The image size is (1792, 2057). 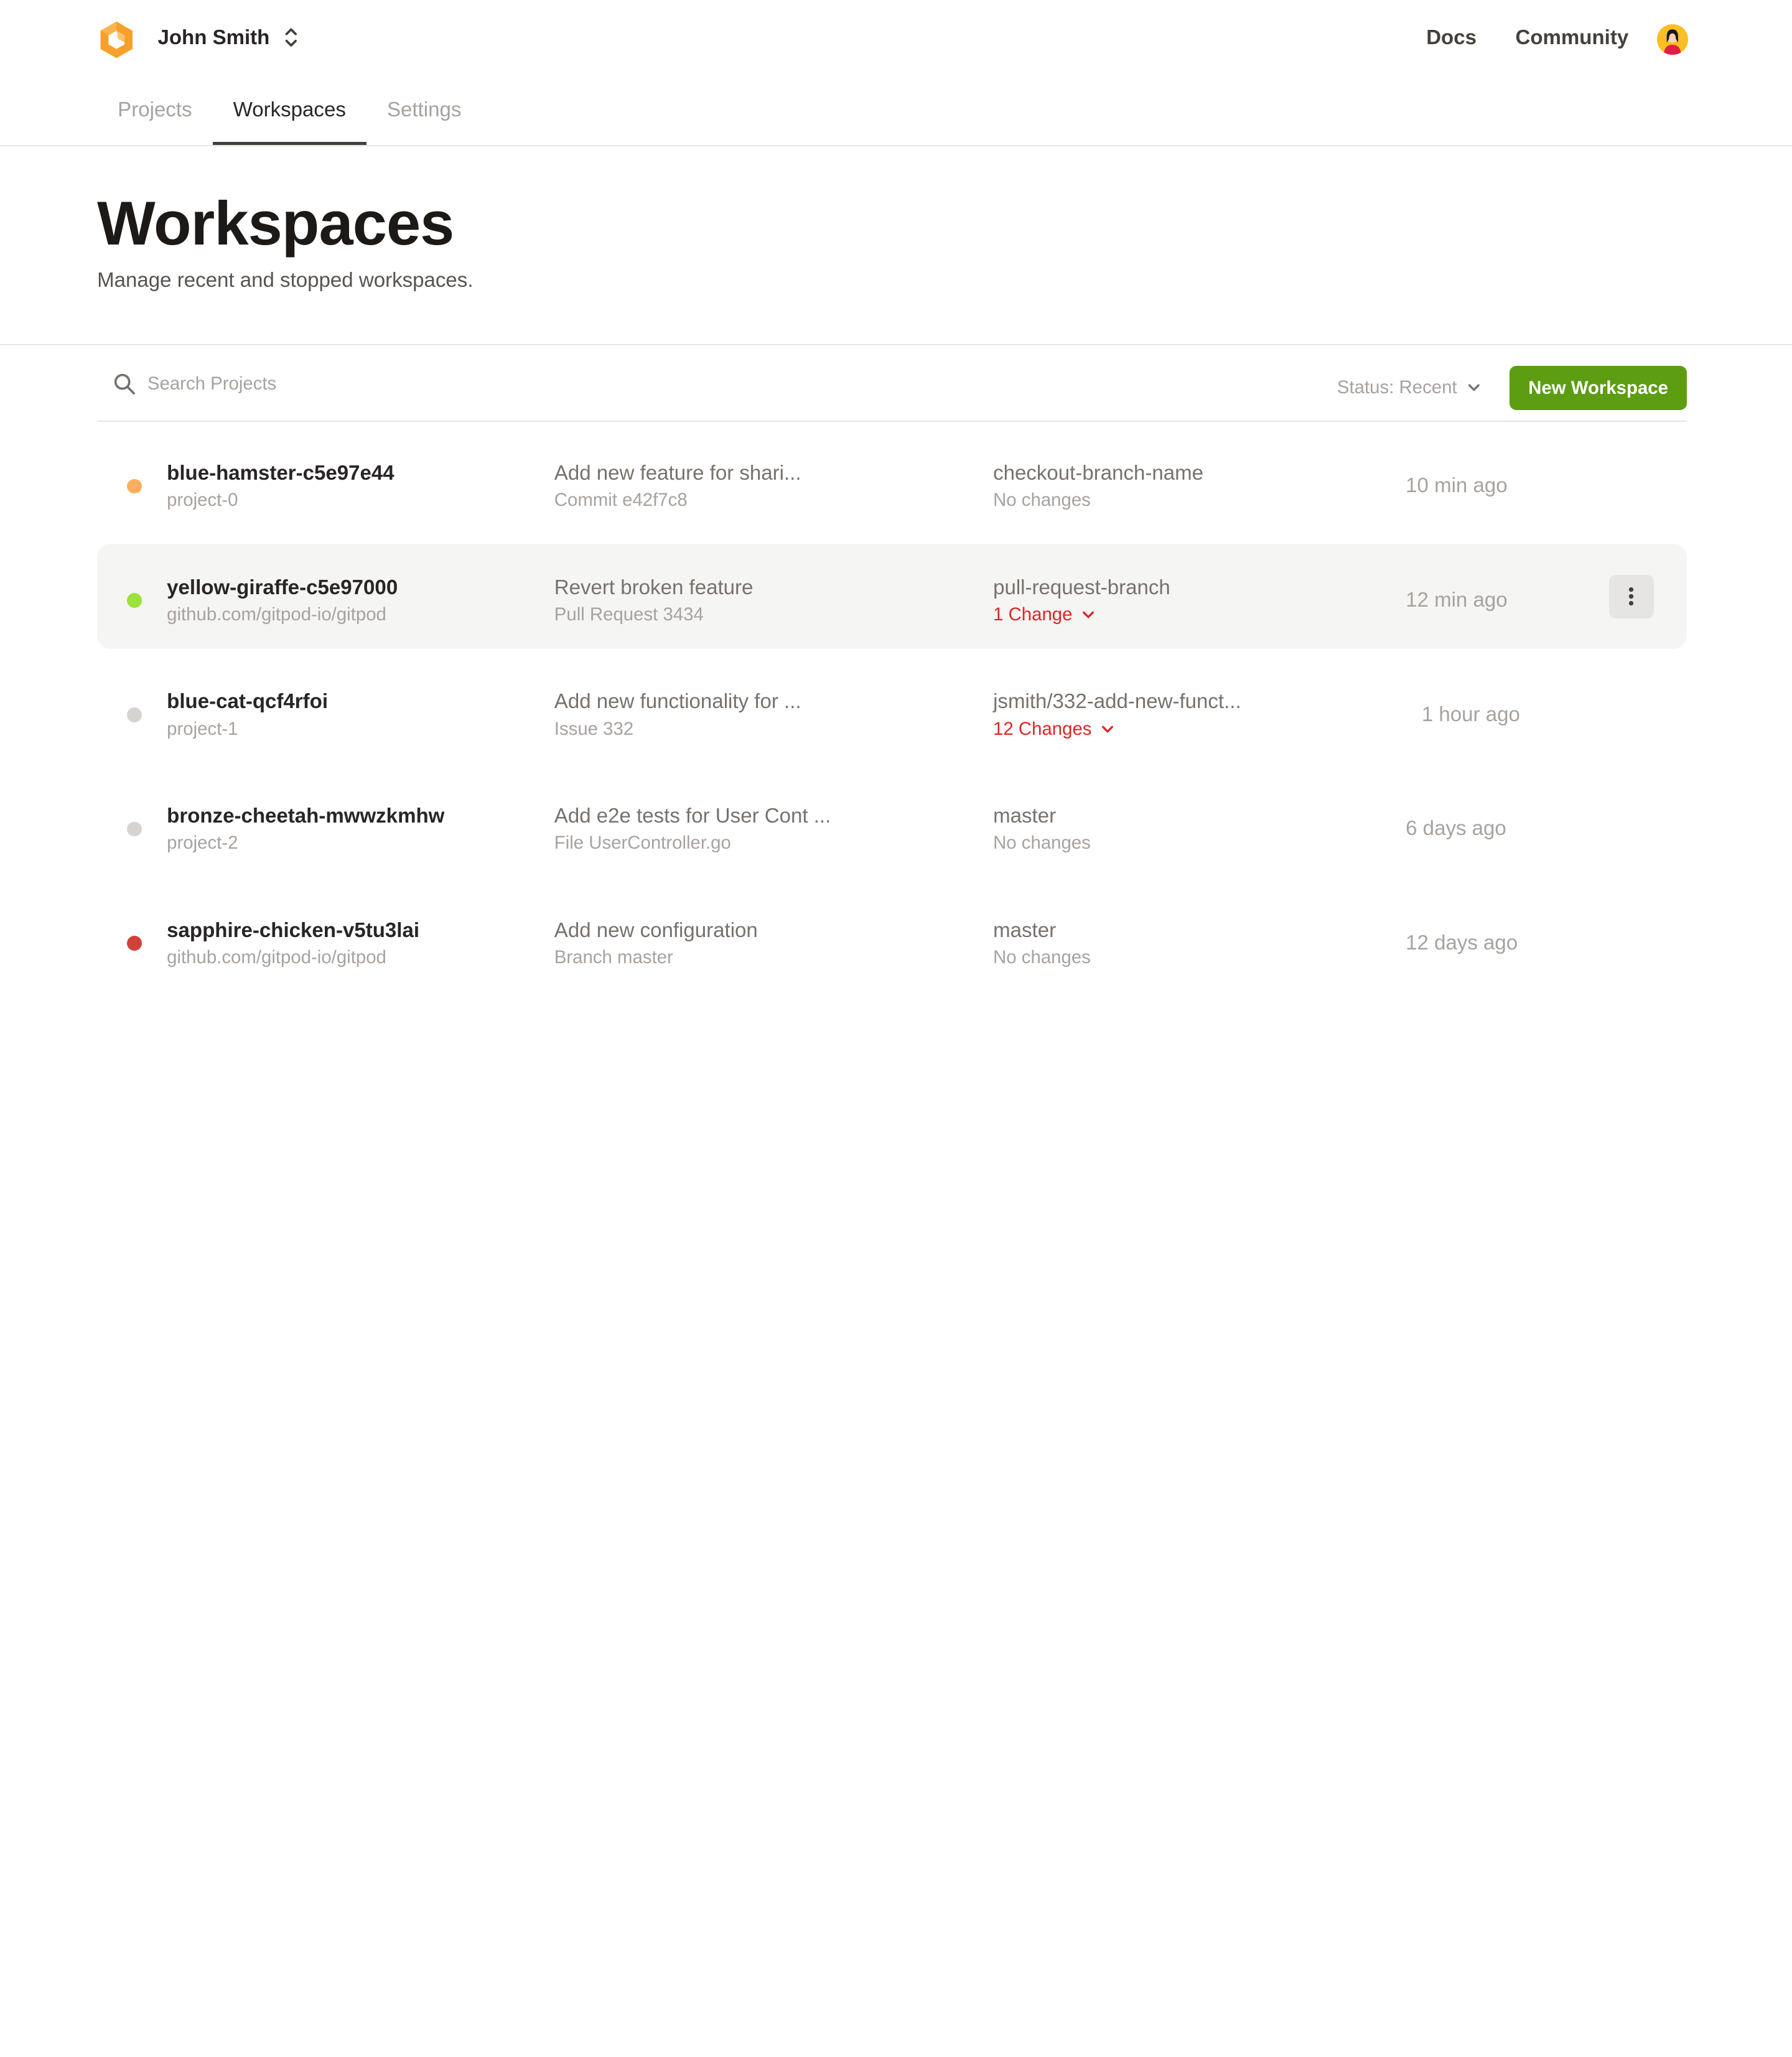 What do you see at coordinates (213, 37) in the screenshot?
I see `account-name: John Smith` at bounding box center [213, 37].